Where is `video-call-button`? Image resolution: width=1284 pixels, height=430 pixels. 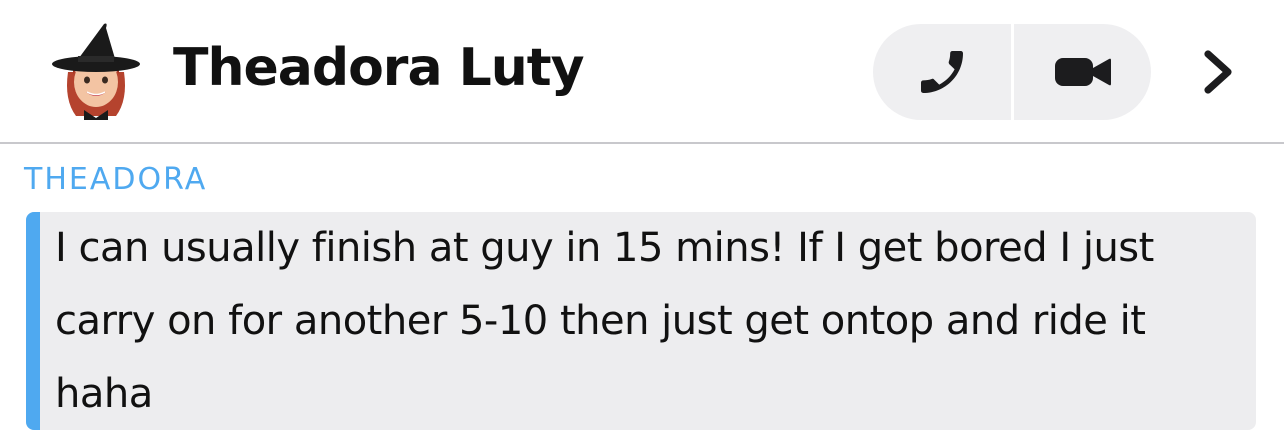
video-call-button is located at coordinates (1082, 72).